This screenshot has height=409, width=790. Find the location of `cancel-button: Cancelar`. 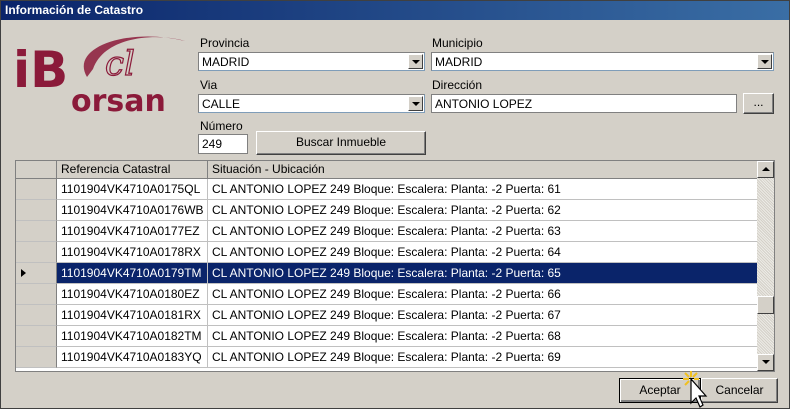

cancel-button: Cancelar is located at coordinates (739, 390).